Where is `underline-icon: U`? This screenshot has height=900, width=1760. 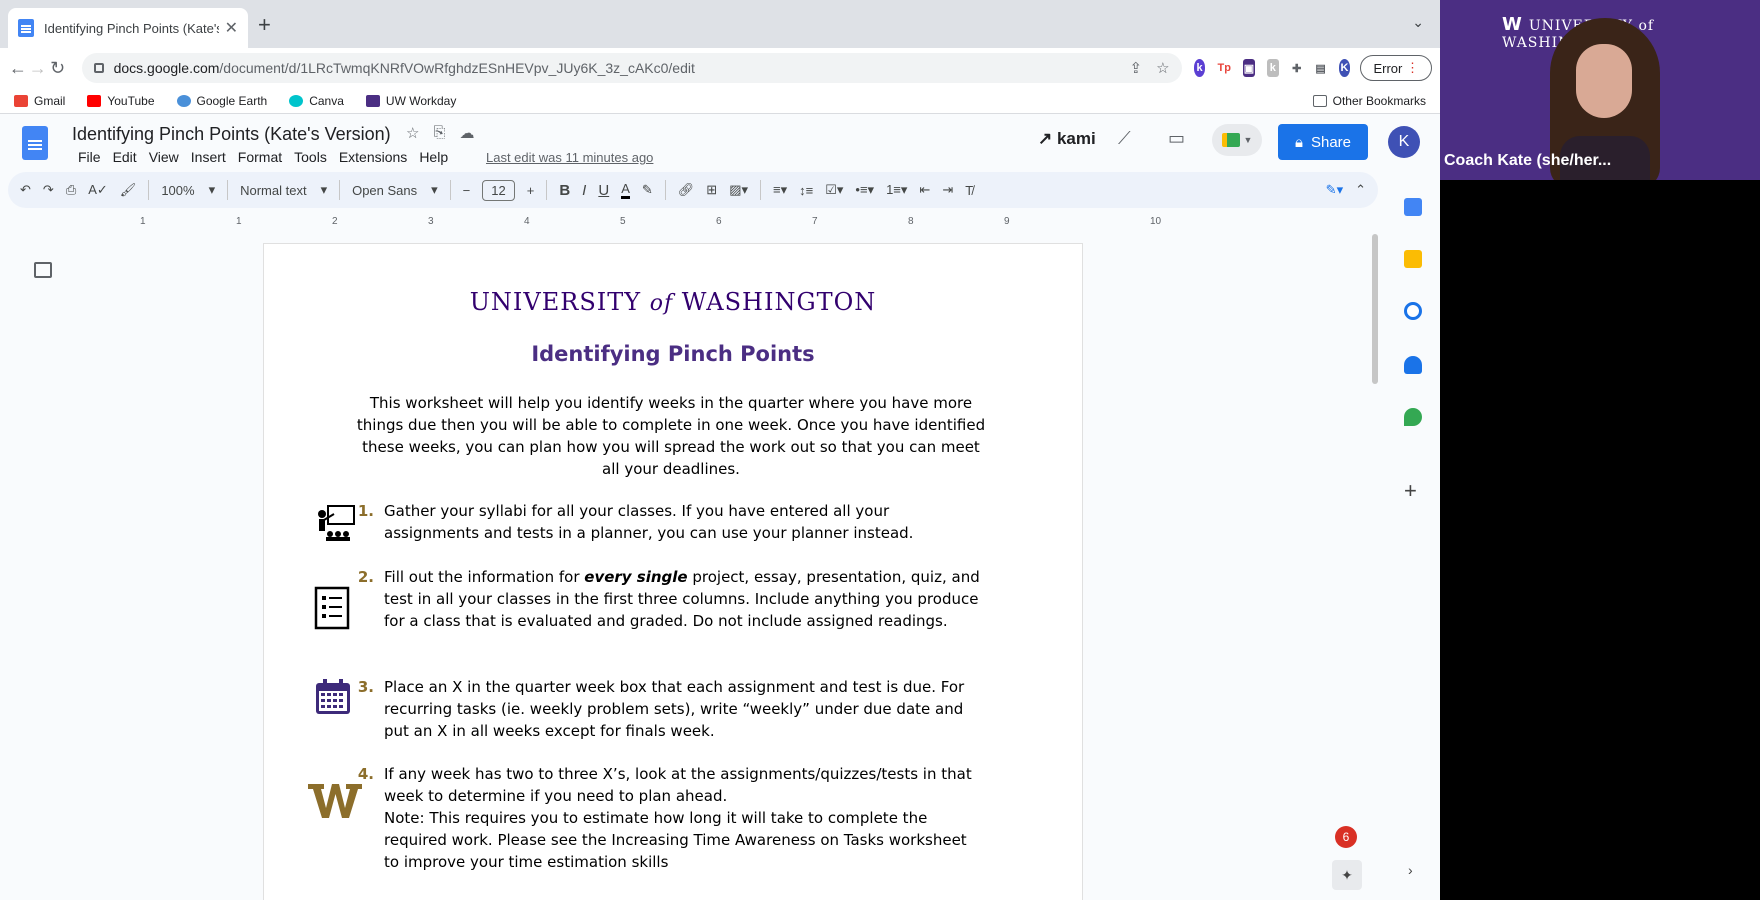 underline-icon: U is located at coordinates (603, 190).